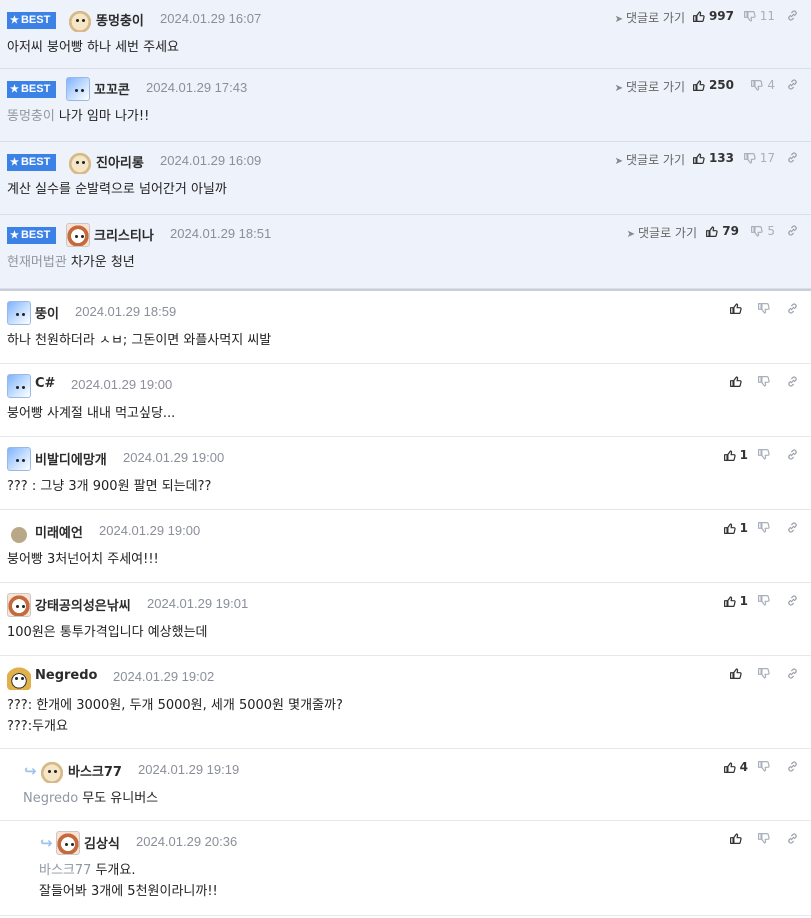 Image resolution: width=811 pixels, height=918 pixels. I want to click on dislike-count: 17, so click(767, 158).